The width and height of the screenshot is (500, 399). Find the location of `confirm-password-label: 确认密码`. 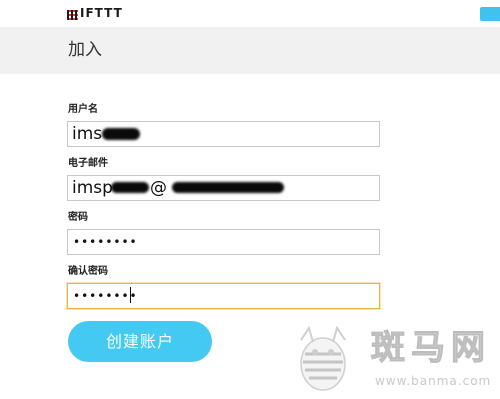

confirm-password-label: 确认密码 is located at coordinates (88, 271).